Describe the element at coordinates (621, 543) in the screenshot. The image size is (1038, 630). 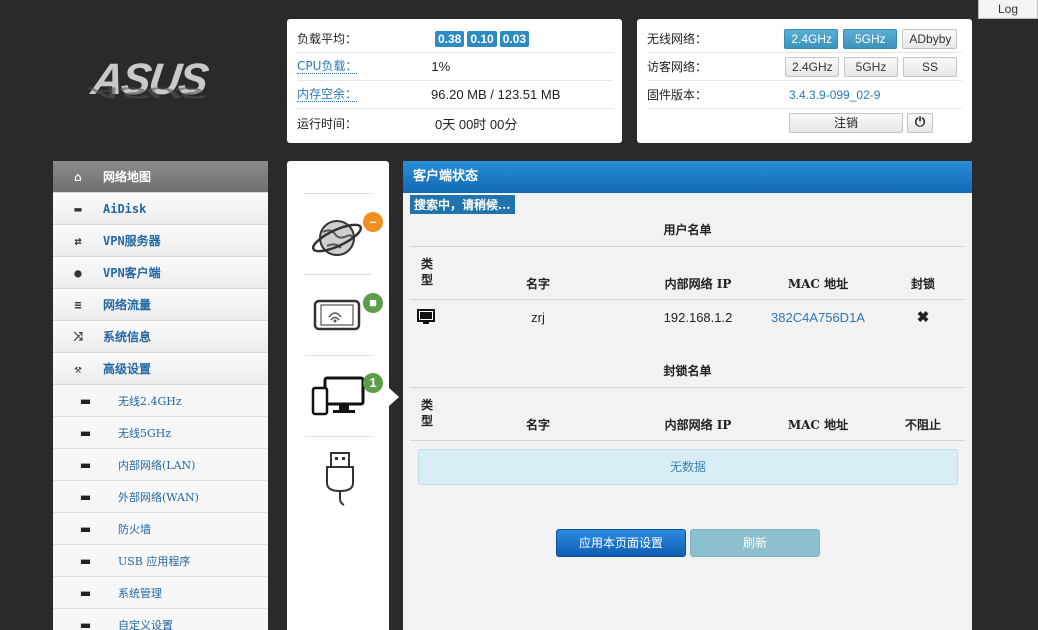
I see `apply-settings-button: 应用本页面设置` at that location.